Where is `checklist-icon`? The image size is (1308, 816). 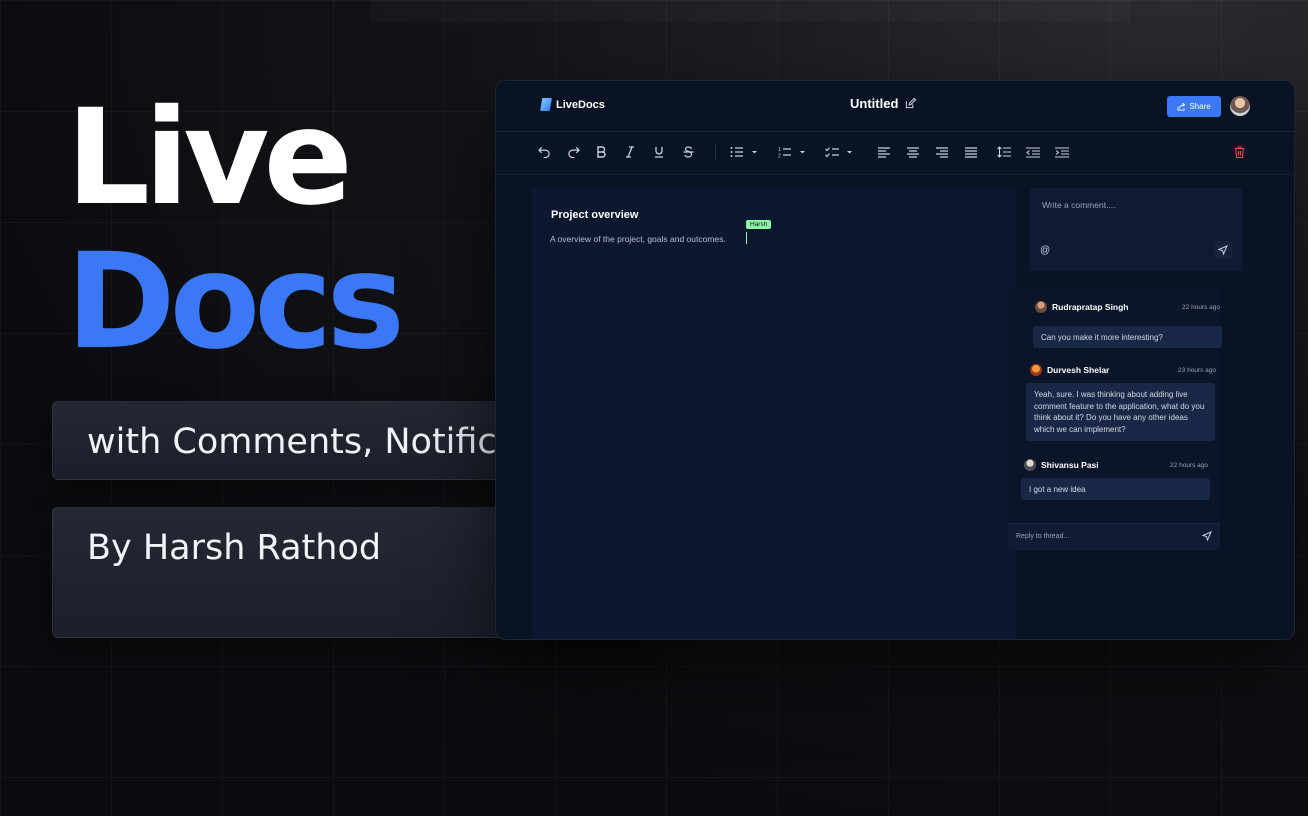
checklist-icon is located at coordinates (840, 152).